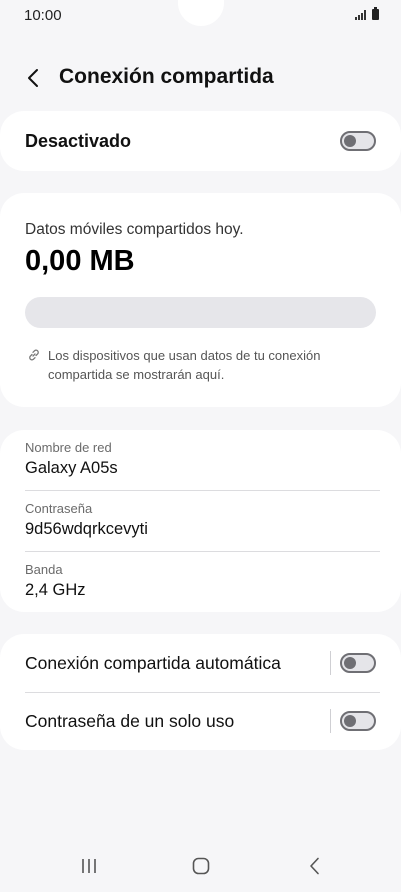 This screenshot has width=401, height=892. Describe the element at coordinates (86, 529) in the screenshot. I see `password-value: 9d56wdqrkcevyti` at that location.